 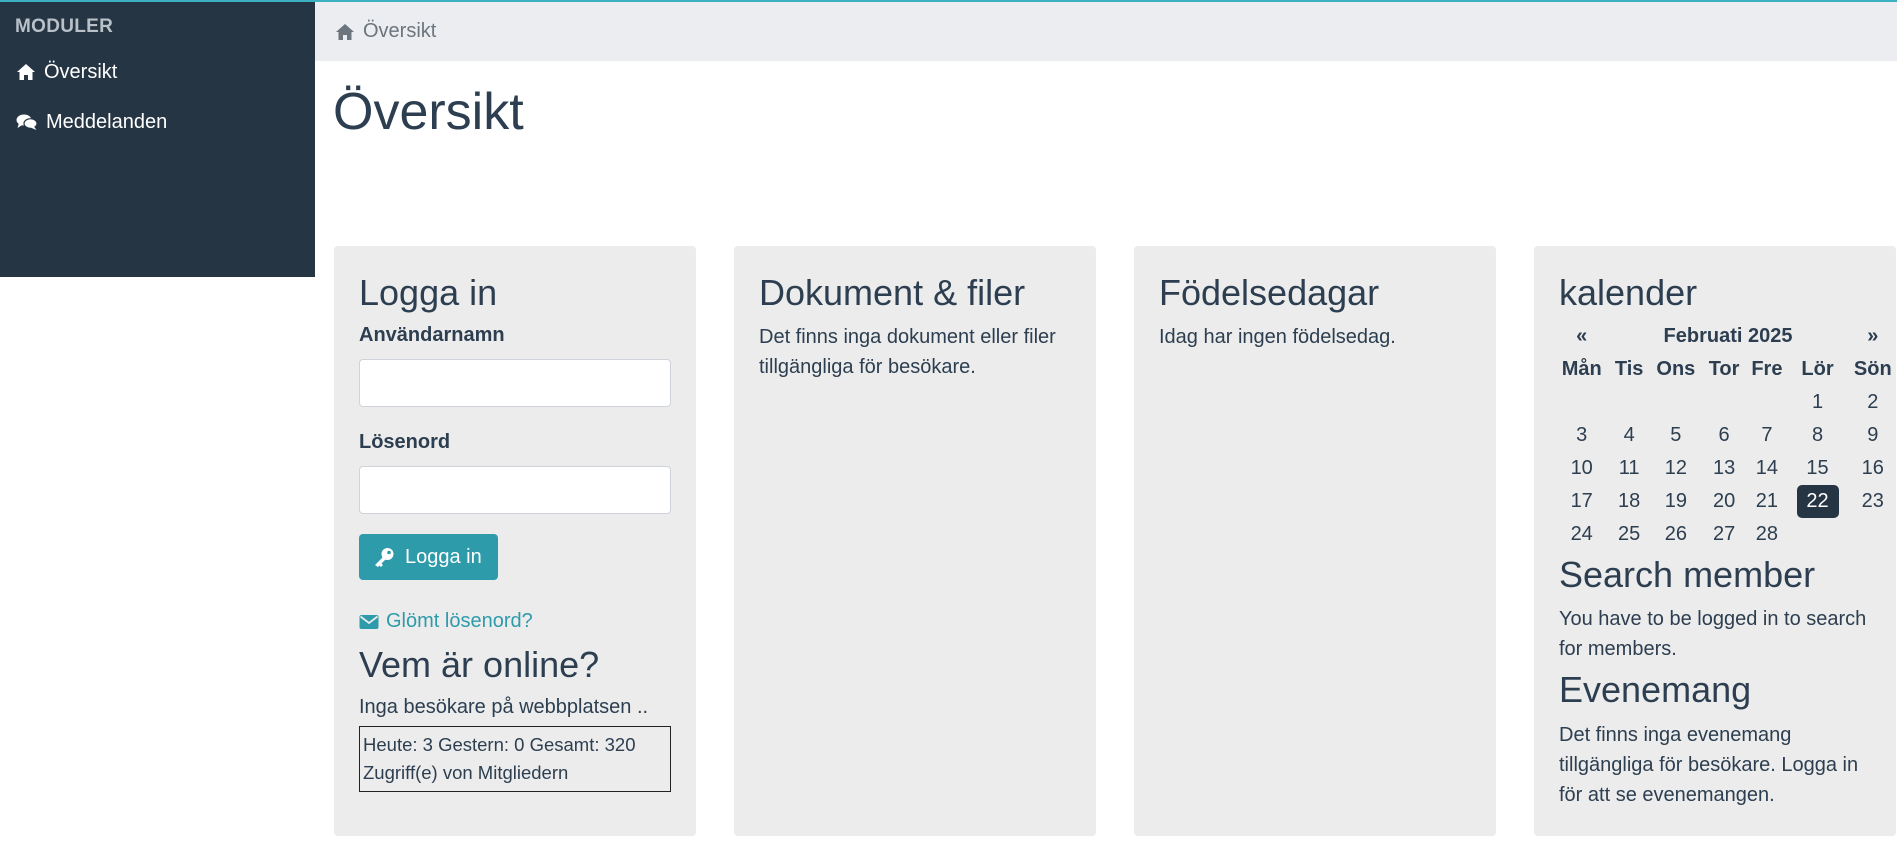 I want to click on calendar-cell: 17, so click(x=1581, y=501).